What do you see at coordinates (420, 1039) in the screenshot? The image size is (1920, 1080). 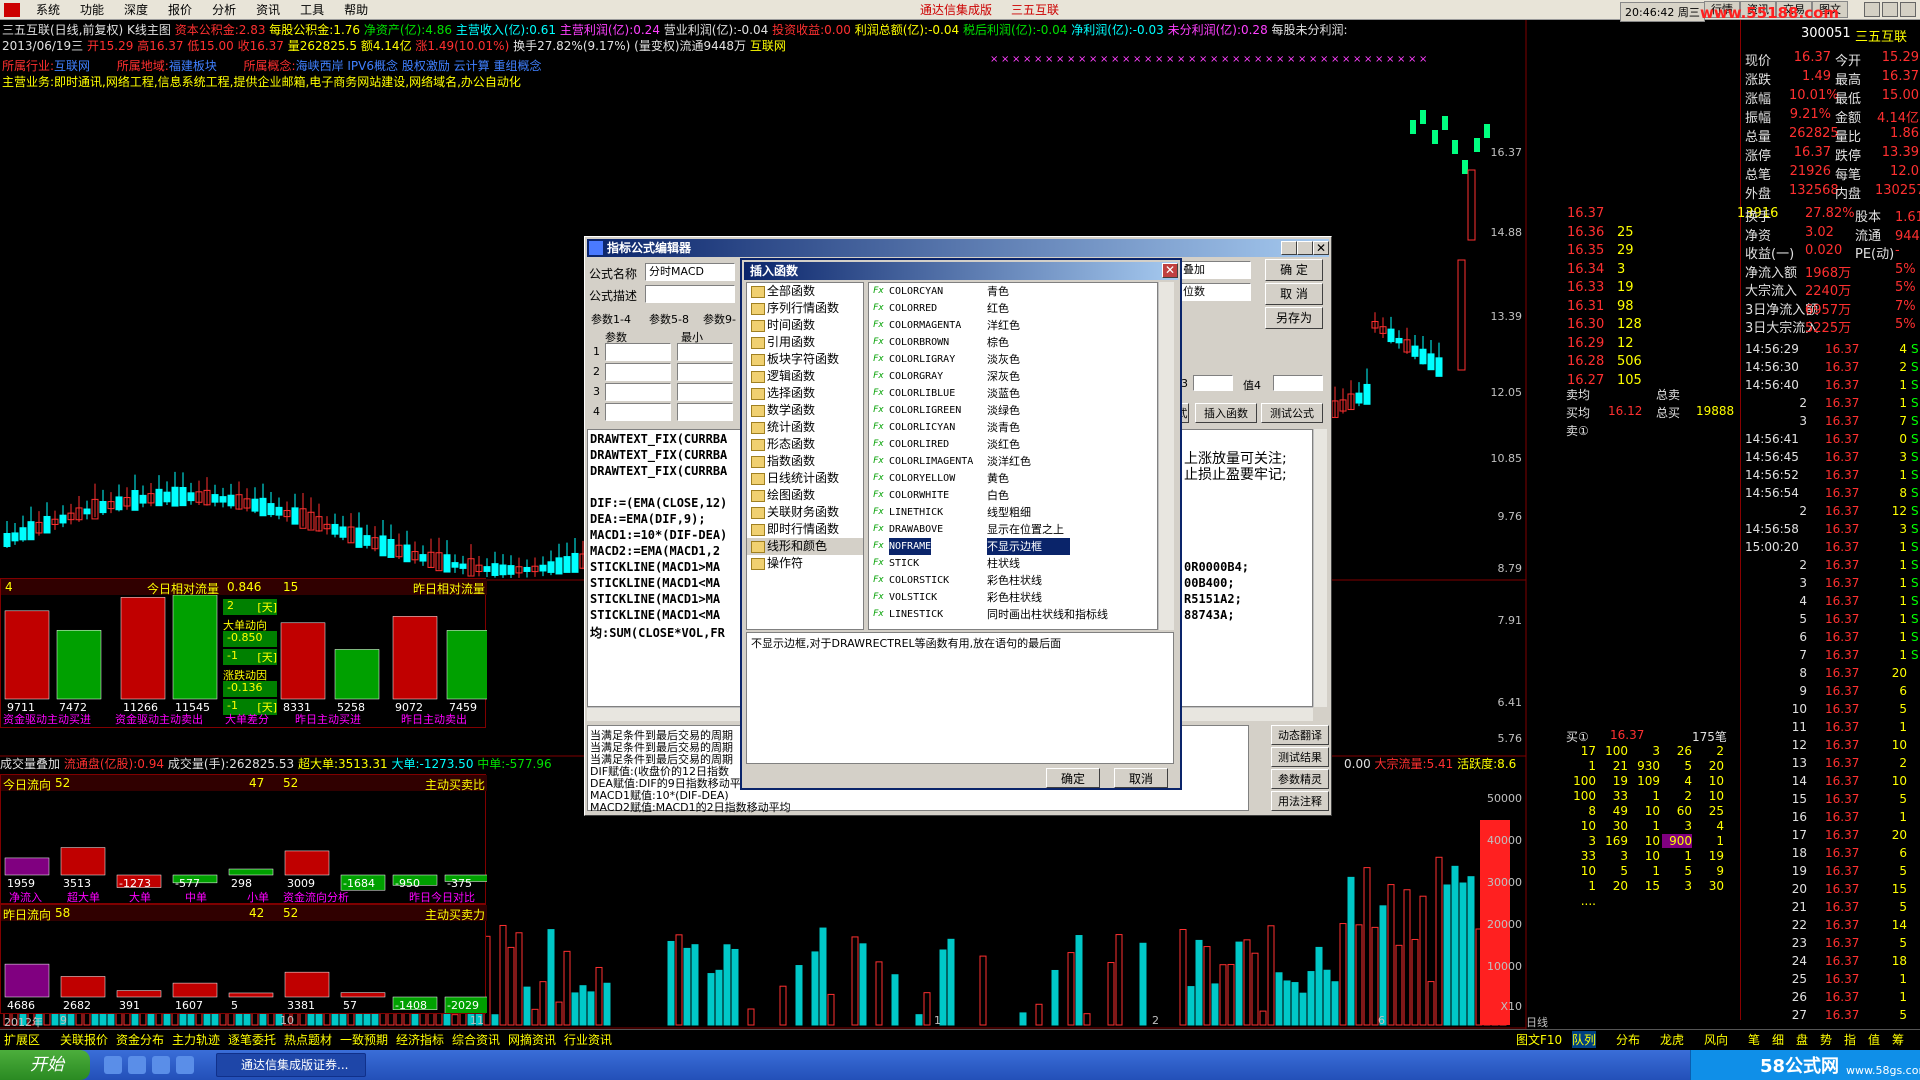 I see `bottom-tab: 经济指标` at bounding box center [420, 1039].